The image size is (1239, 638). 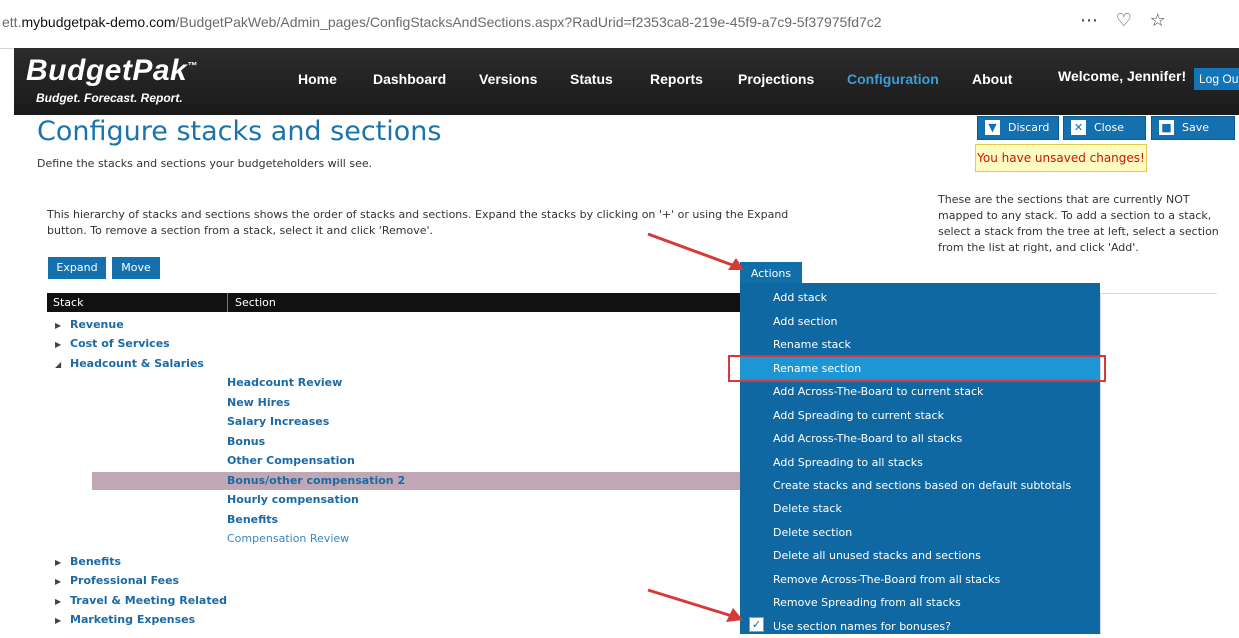 I want to click on star-icon: ☆, so click(x=1158, y=20).